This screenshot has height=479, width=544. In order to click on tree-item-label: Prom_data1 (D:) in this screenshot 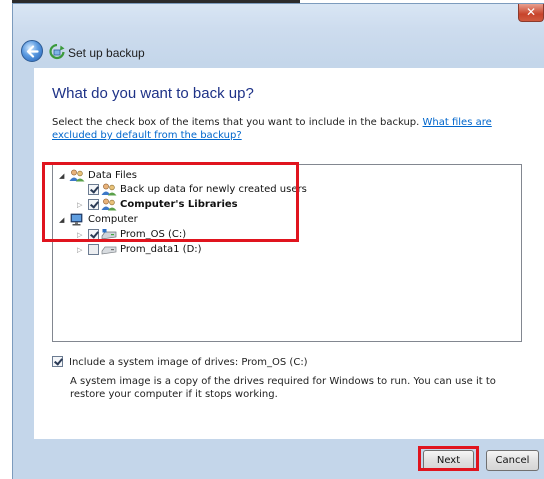, I will do `click(161, 249)`.